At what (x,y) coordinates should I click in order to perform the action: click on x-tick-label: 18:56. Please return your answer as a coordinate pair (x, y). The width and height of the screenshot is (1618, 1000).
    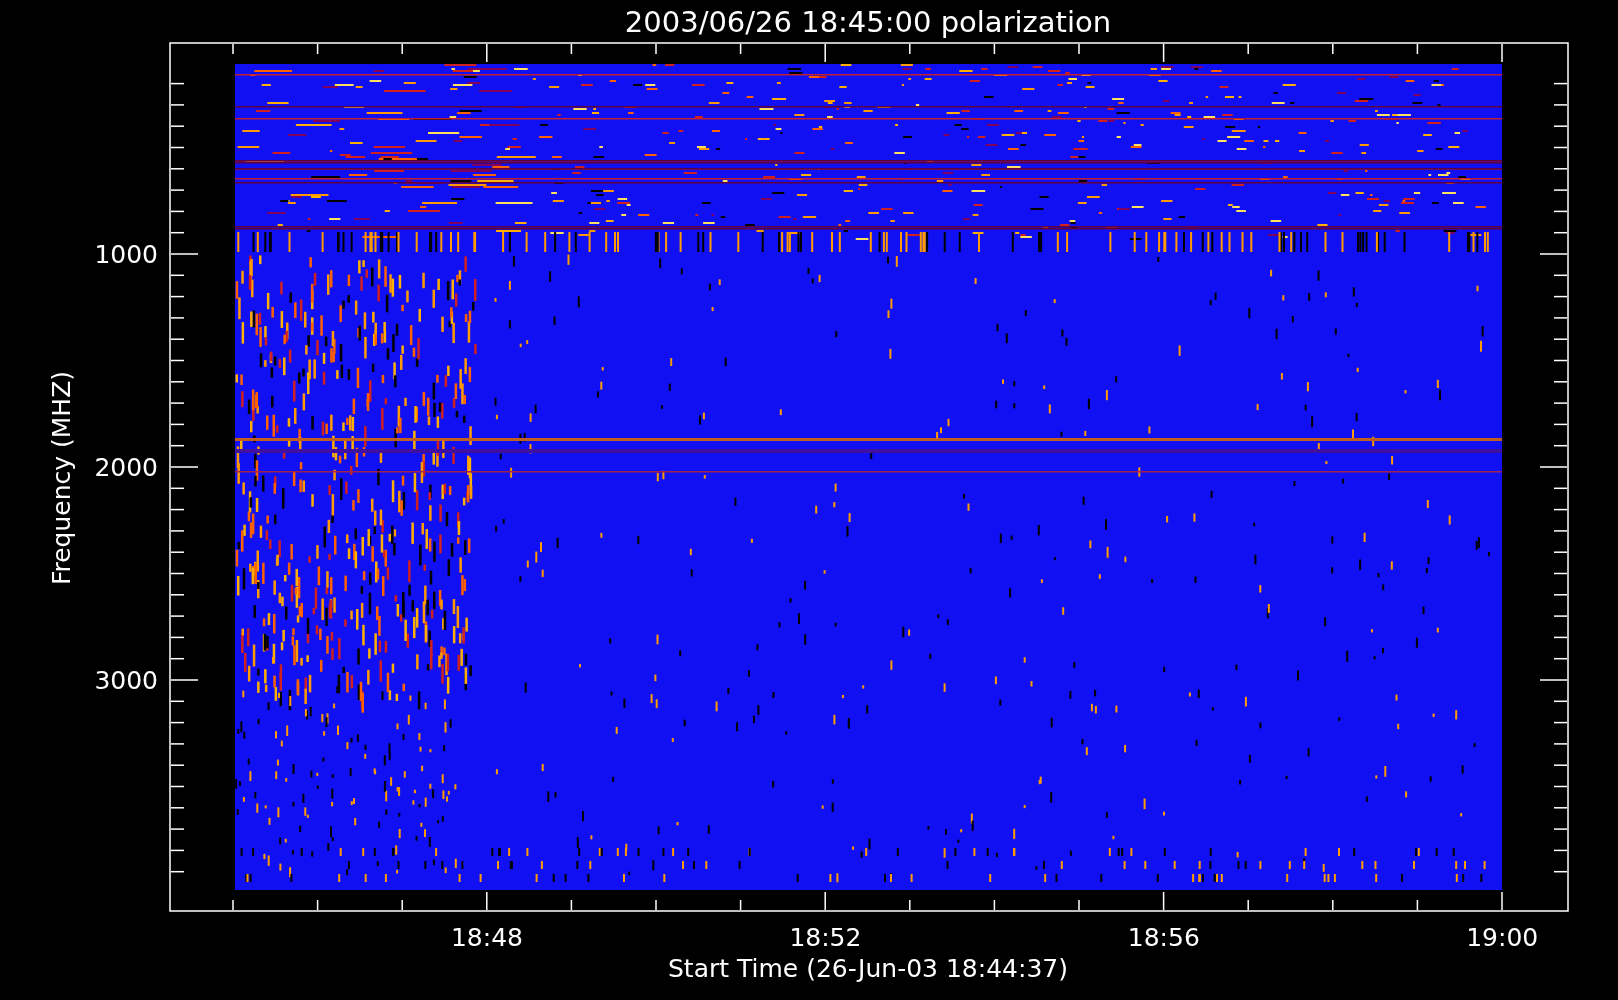
    Looking at the image, I should click on (1163, 937).